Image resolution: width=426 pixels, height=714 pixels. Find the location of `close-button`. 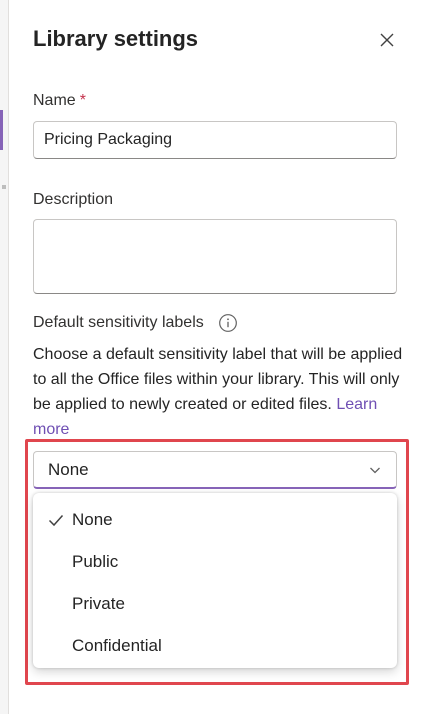

close-button is located at coordinates (387, 40).